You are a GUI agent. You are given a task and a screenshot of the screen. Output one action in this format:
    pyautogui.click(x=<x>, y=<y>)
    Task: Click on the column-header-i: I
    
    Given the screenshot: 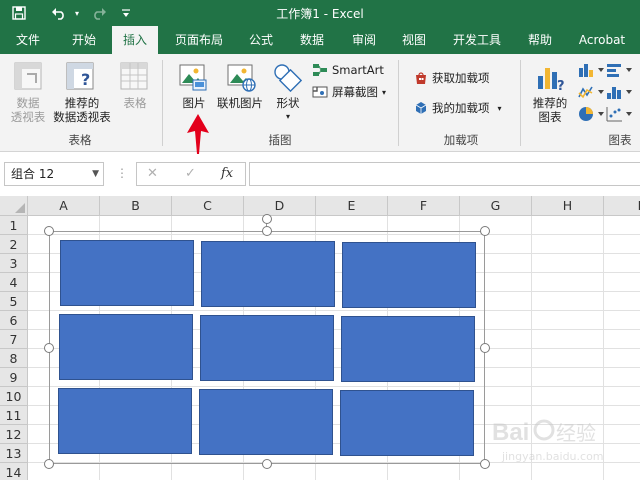 What is the action you would take?
    pyautogui.click(x=622, y=206)
    